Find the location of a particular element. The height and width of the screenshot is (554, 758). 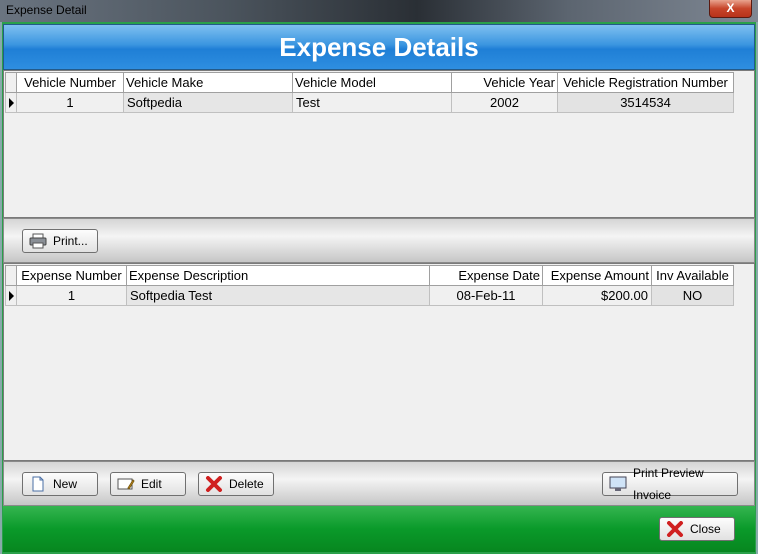

cell-expense-amount: $200.00 is located at coordinates (597, 295).